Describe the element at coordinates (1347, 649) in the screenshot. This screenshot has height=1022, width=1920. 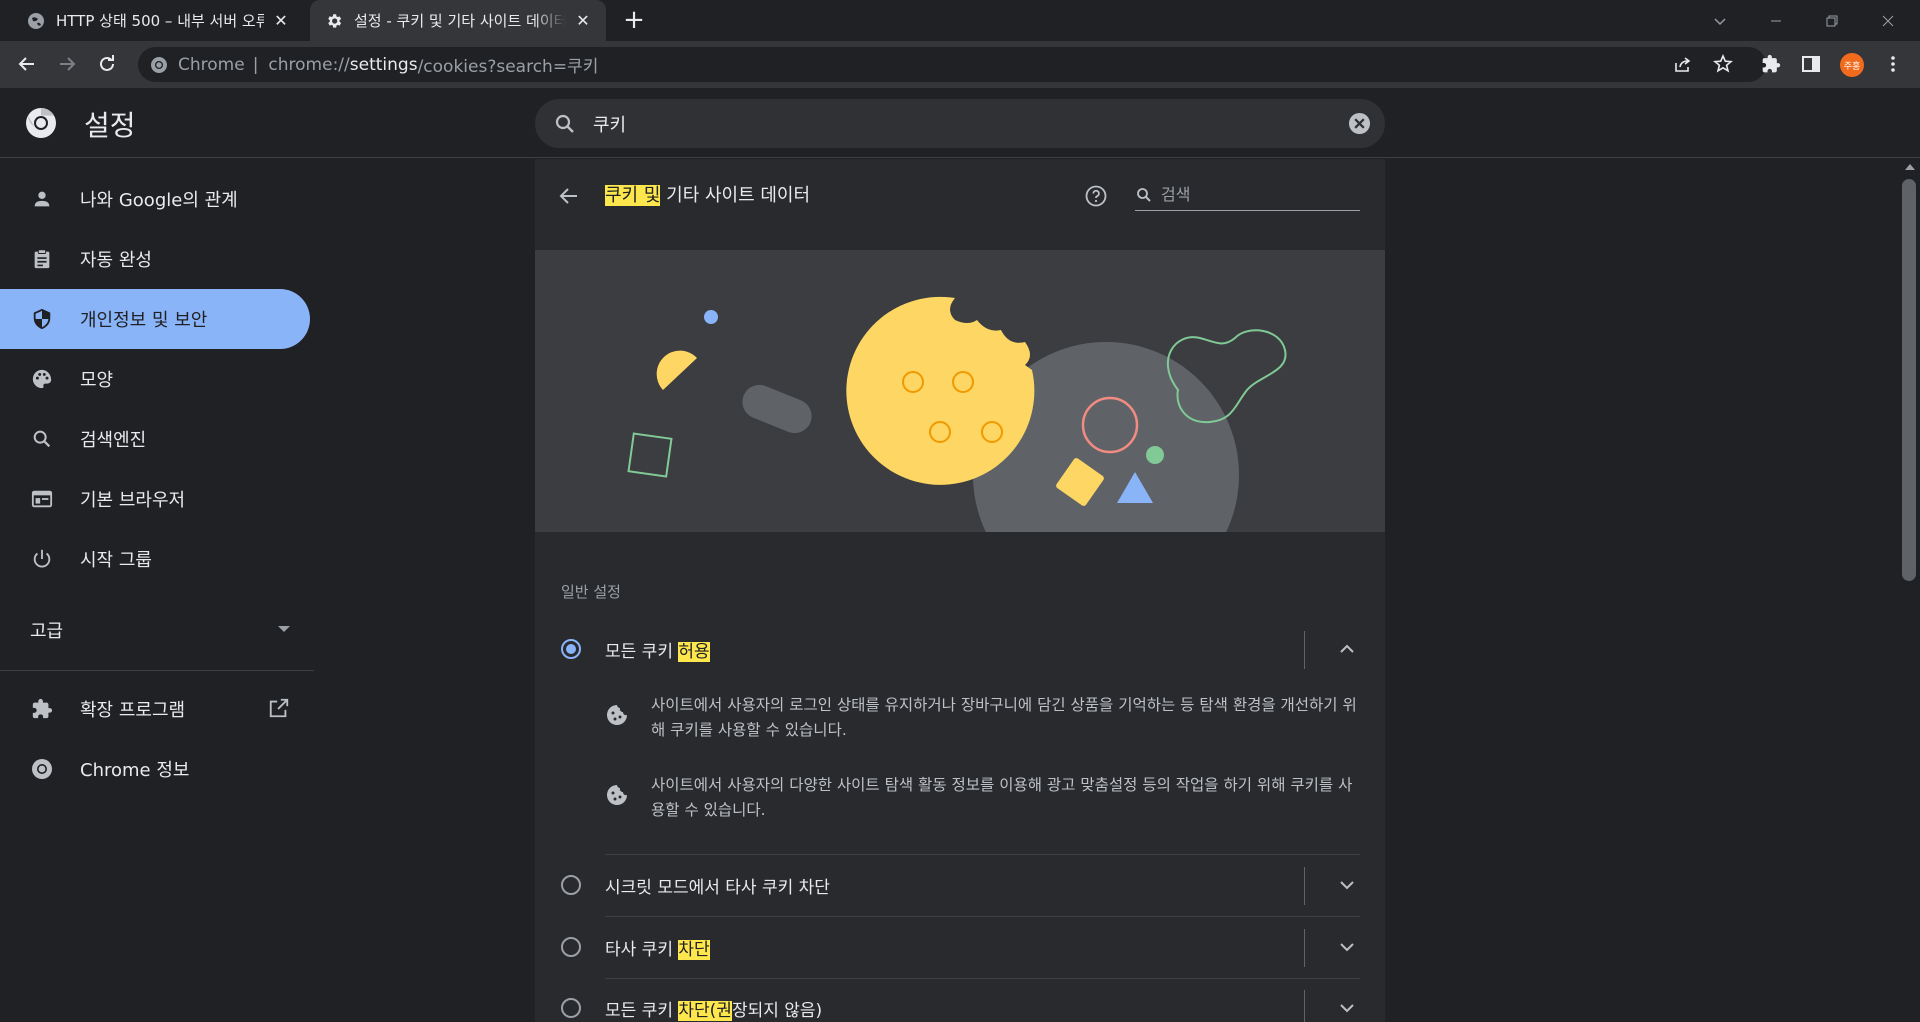
I see `chevron-up-icon` at that location.